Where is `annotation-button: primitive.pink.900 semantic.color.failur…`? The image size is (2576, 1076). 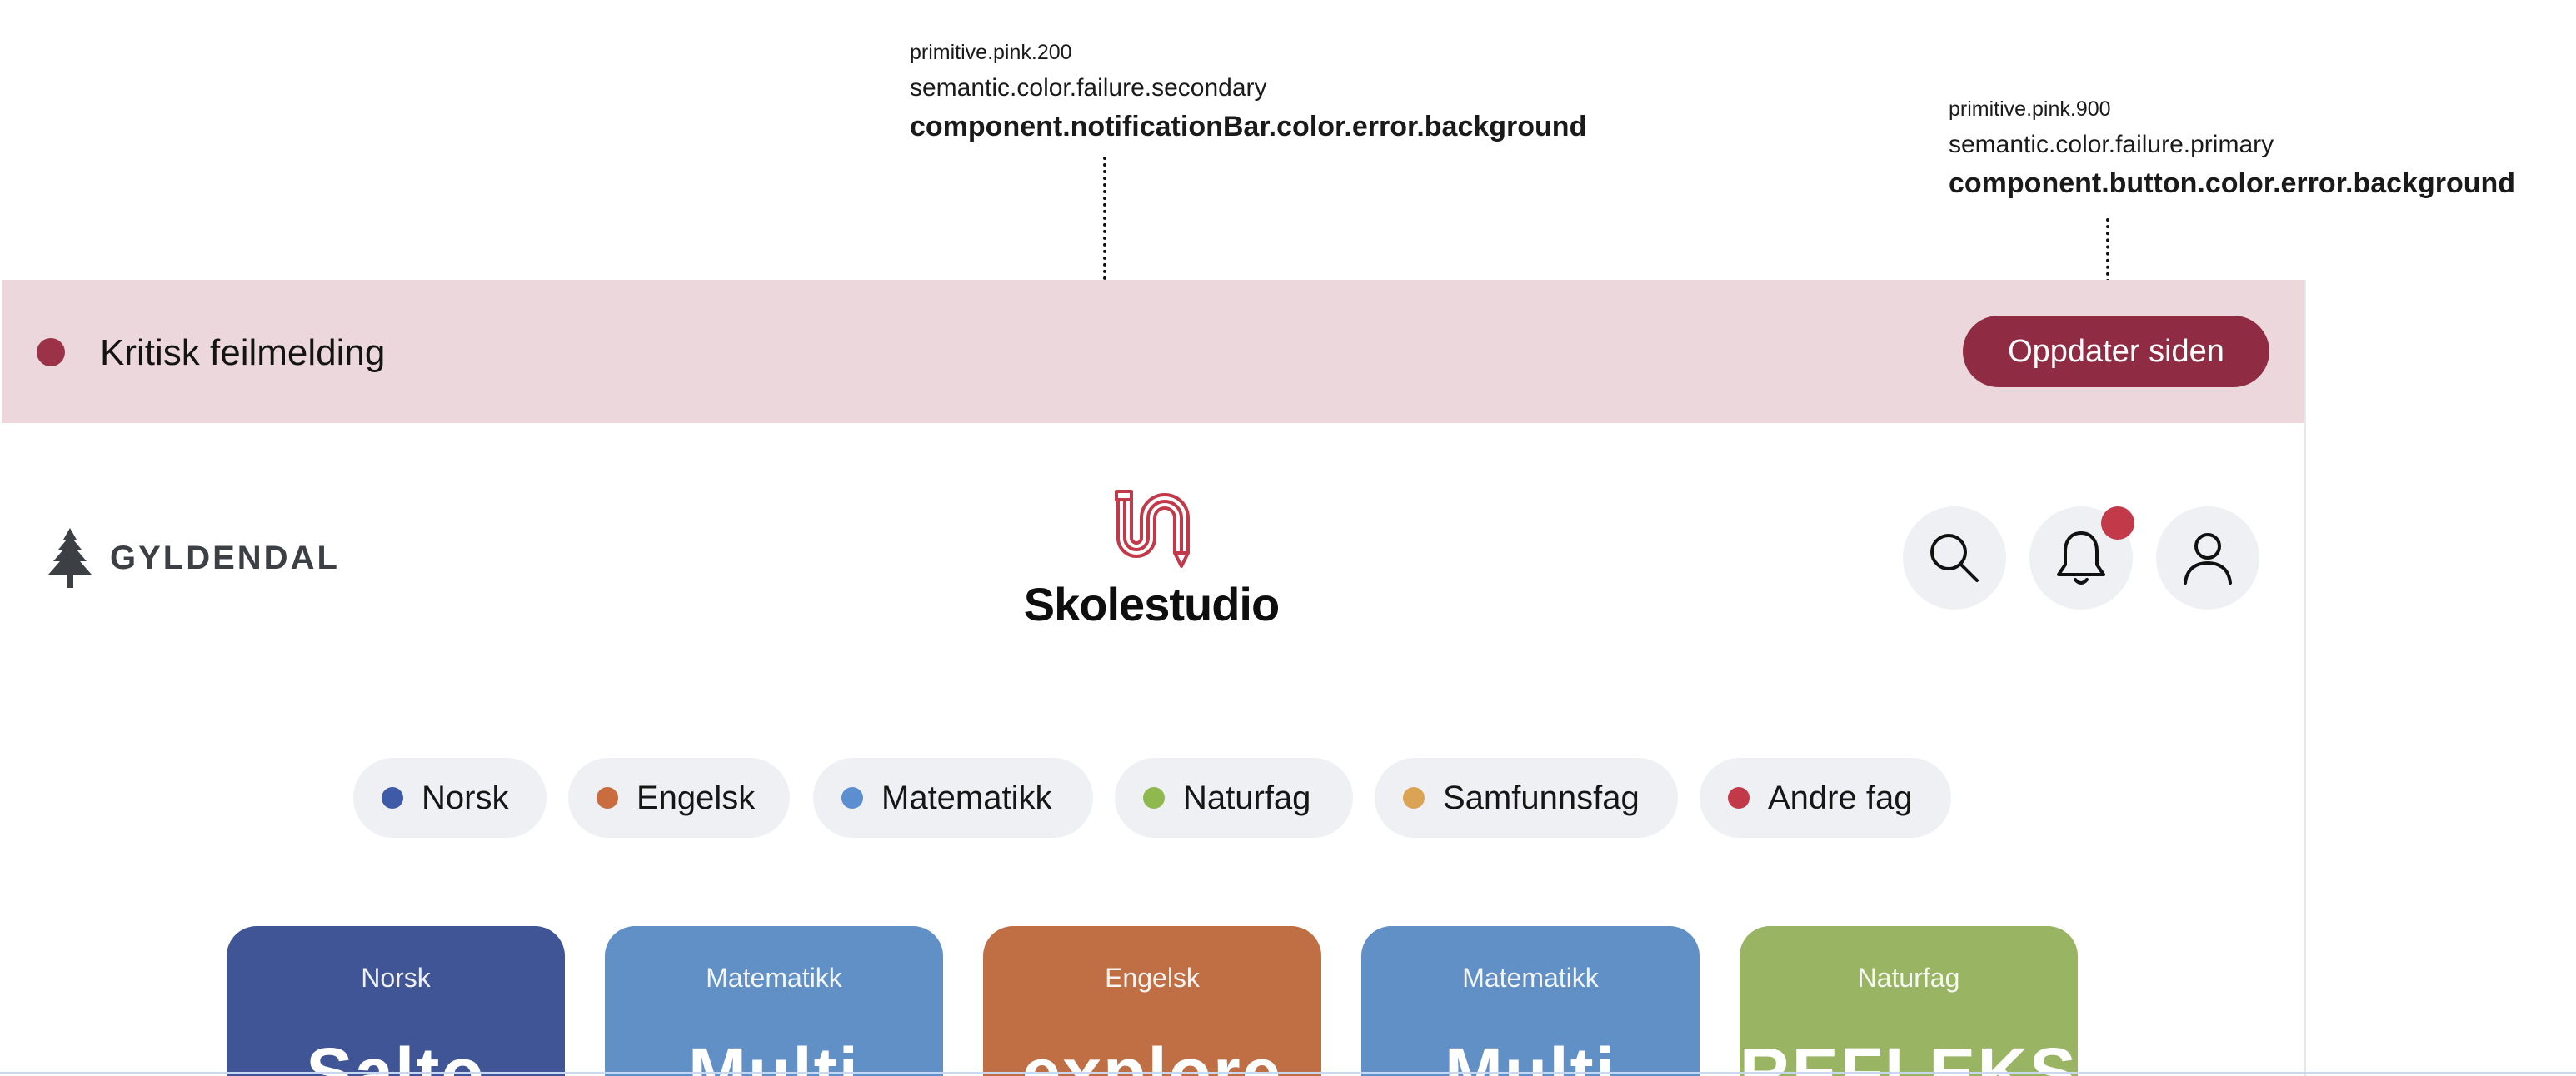 annotation-button: primitive.pink.900 semantic.color.failur… is located at coordinates (2232, 148).